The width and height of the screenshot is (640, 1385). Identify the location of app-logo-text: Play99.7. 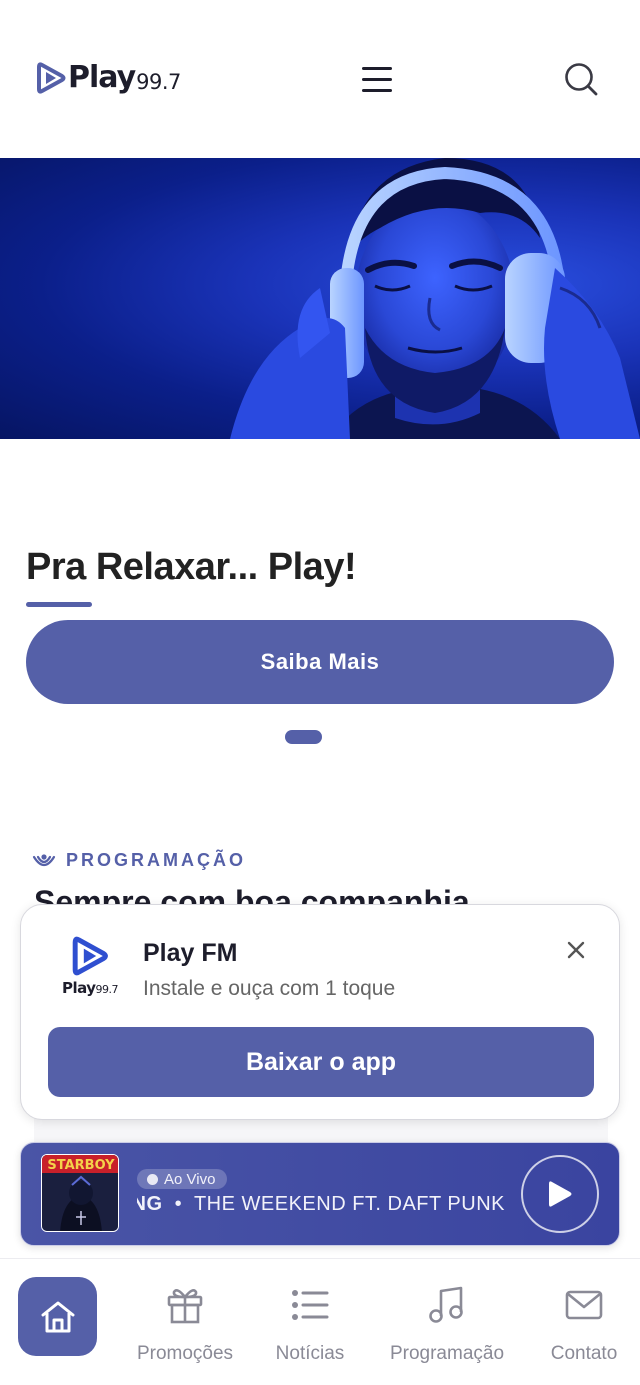
(90, 988).